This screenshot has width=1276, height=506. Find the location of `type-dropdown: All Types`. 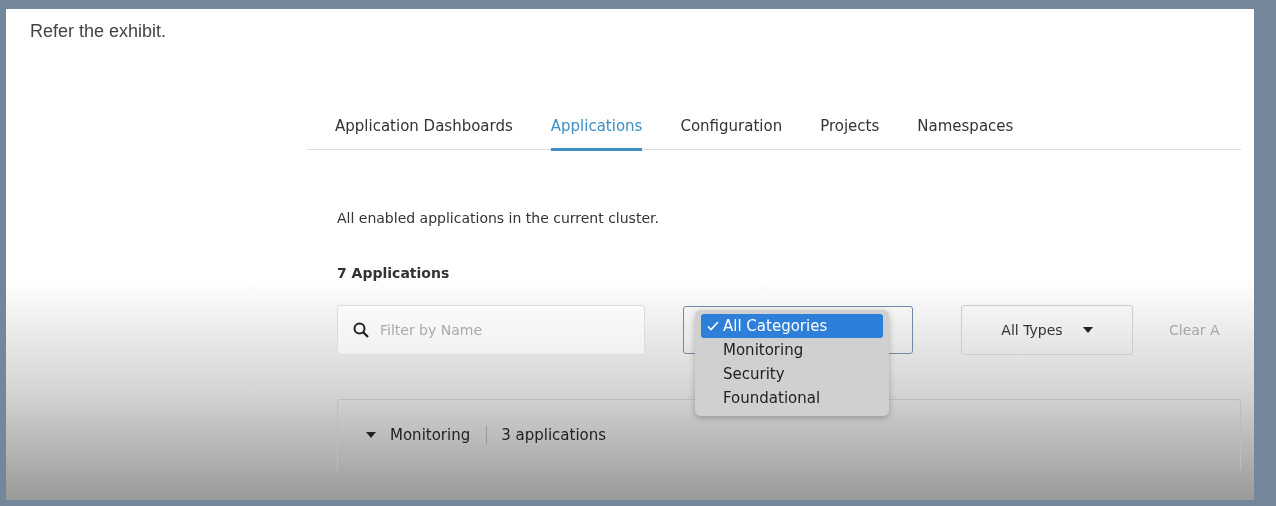

type-dropdown: All Types is located at coordinates (1047, 330).